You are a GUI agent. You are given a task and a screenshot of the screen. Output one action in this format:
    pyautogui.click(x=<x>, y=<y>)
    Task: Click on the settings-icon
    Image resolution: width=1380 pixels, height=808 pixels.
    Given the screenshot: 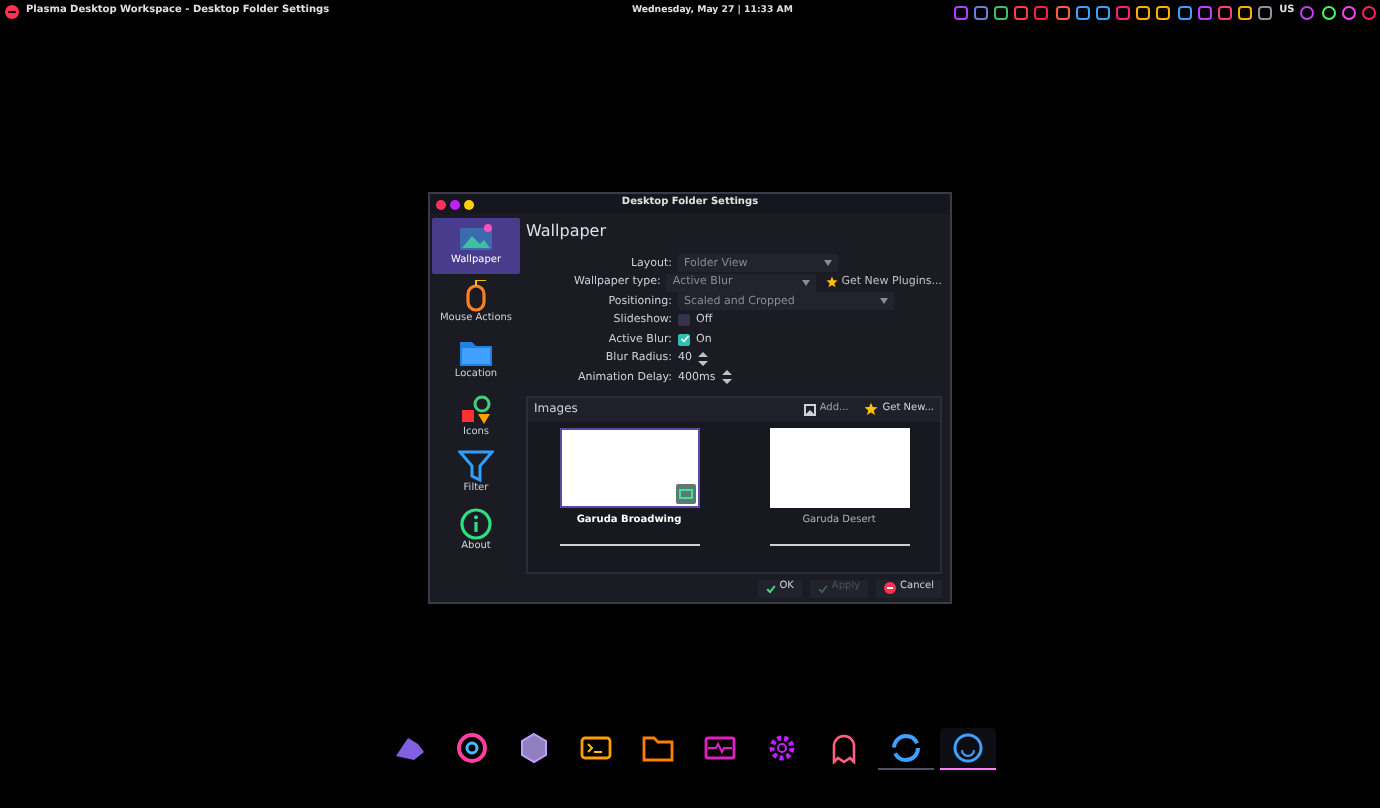 What is the action you would take?
    pyautogui.click(x=782, y=748)
    